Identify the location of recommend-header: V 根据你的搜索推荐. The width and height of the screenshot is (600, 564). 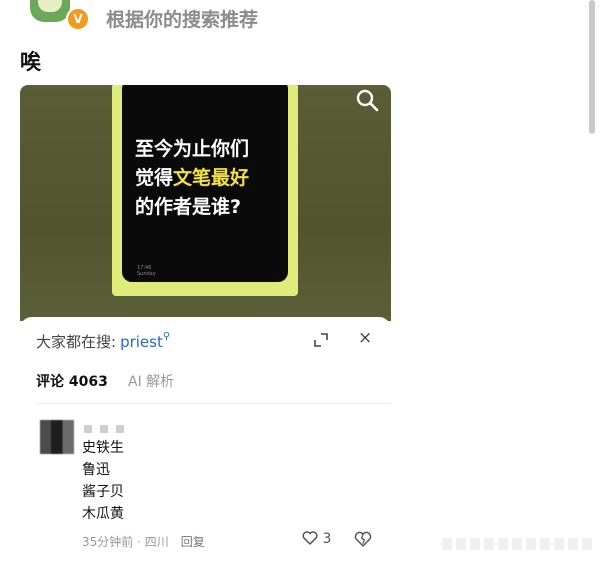
(300, 18).